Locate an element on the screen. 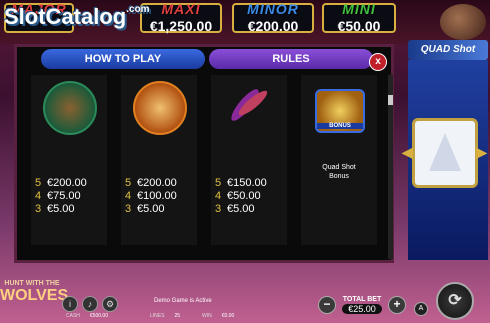 The image size is (490, 323). speaker-icon: ♪ is located at coordinates (90, 304).